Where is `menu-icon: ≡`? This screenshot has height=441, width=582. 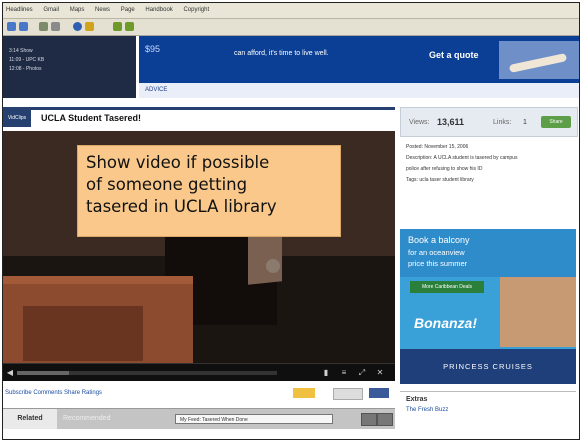
menu-icon: ≡ is located at coordinates (344, 372).